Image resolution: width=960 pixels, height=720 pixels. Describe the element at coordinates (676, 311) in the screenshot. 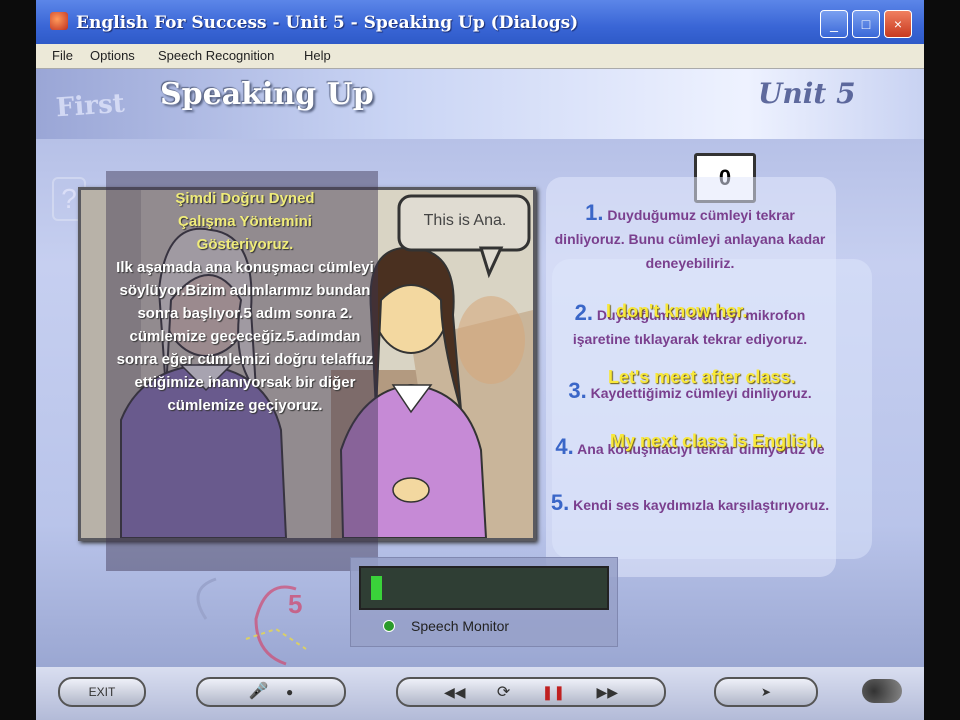

I see `dialog-line-1: I don't know her.` at that location.